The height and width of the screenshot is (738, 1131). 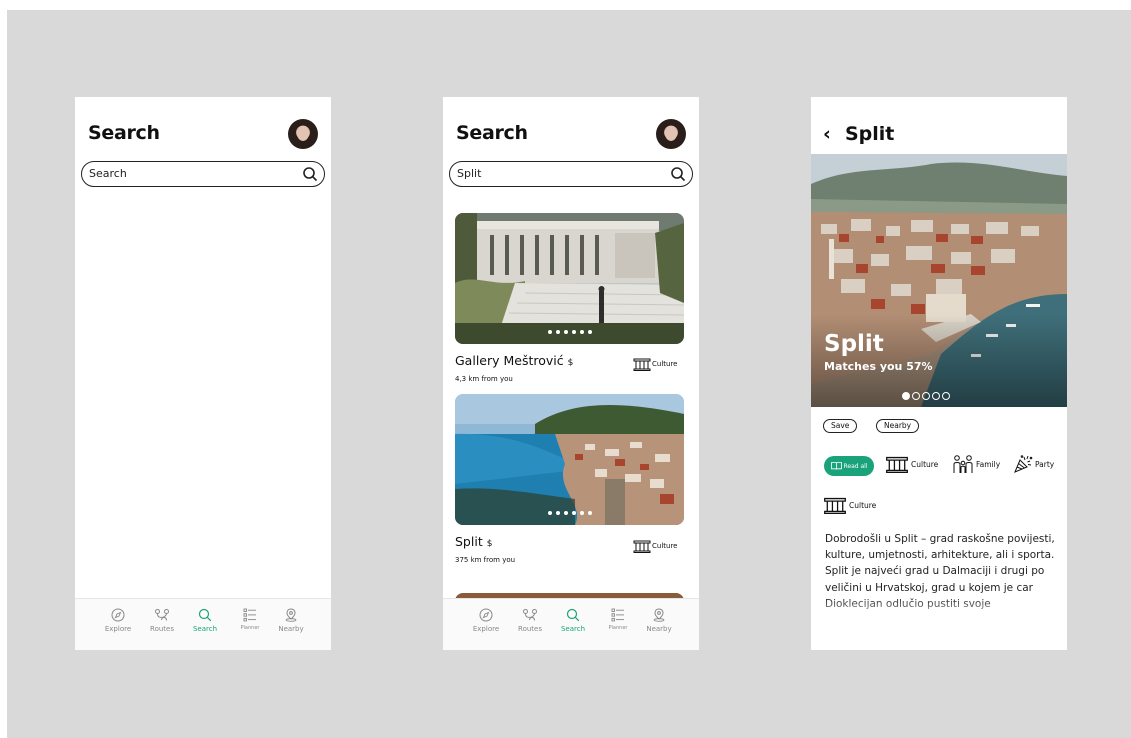 I want to click on result-distance: 375 km from you, so click(x=485, y=560).